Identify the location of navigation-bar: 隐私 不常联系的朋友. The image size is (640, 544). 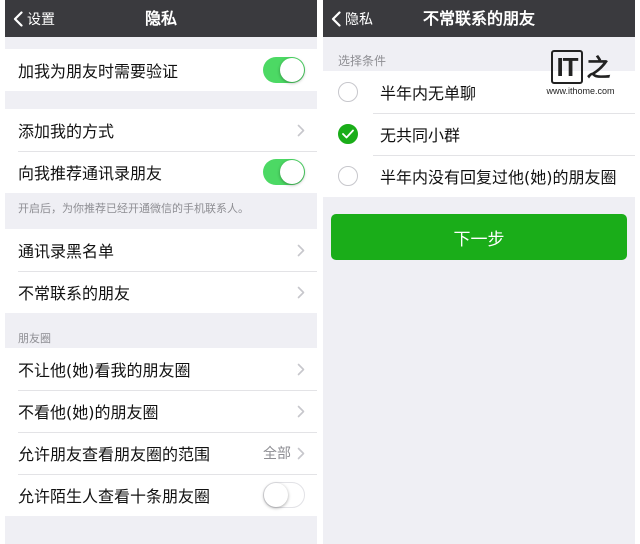
(479, 18).